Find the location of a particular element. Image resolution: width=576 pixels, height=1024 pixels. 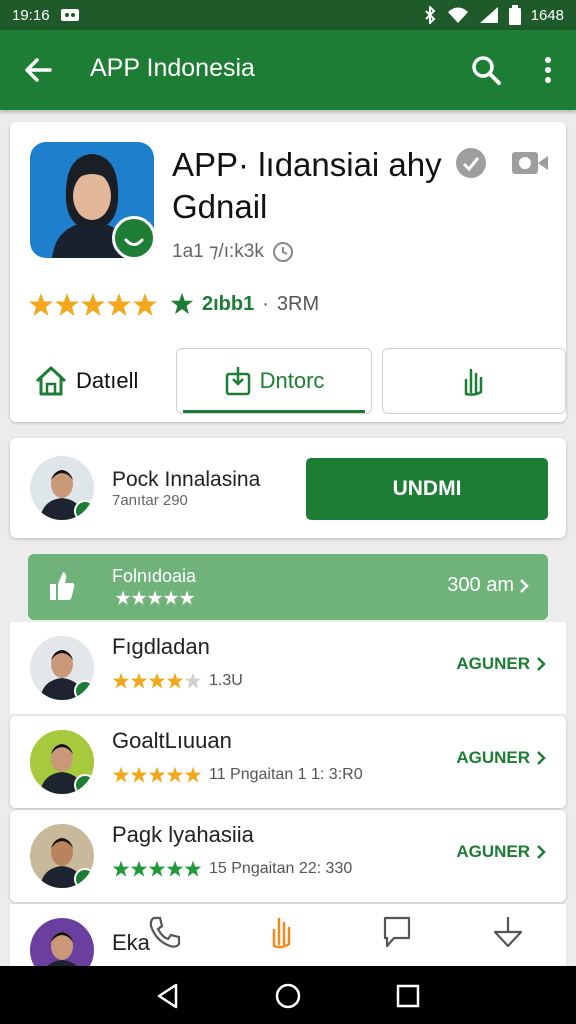

phone-icon is located at coordinates (164, 932).